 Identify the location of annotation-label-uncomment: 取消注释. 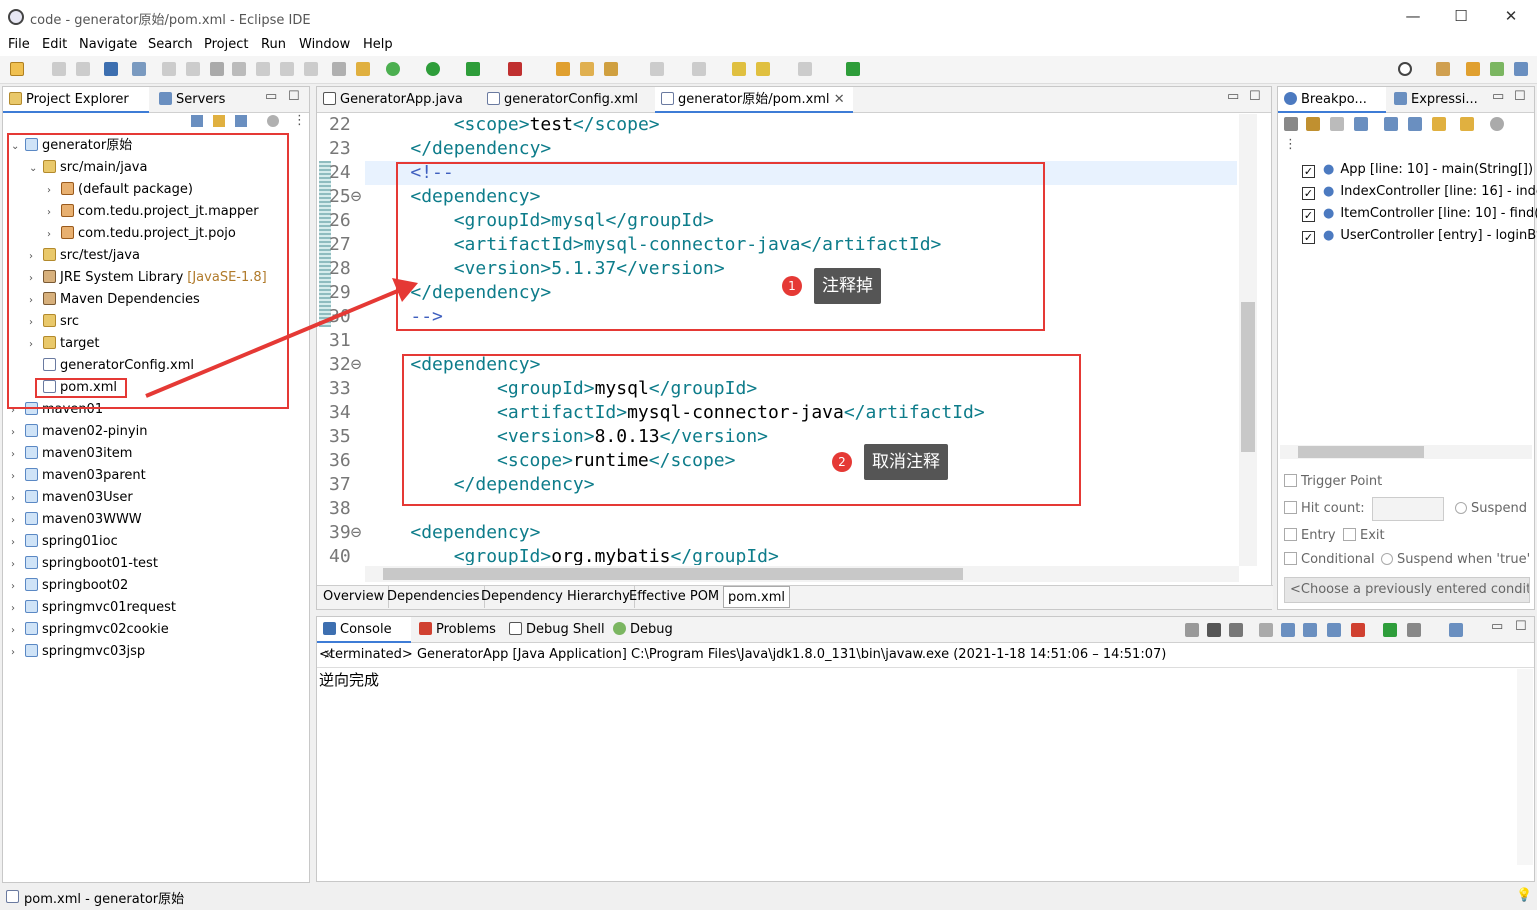
(906, 462).